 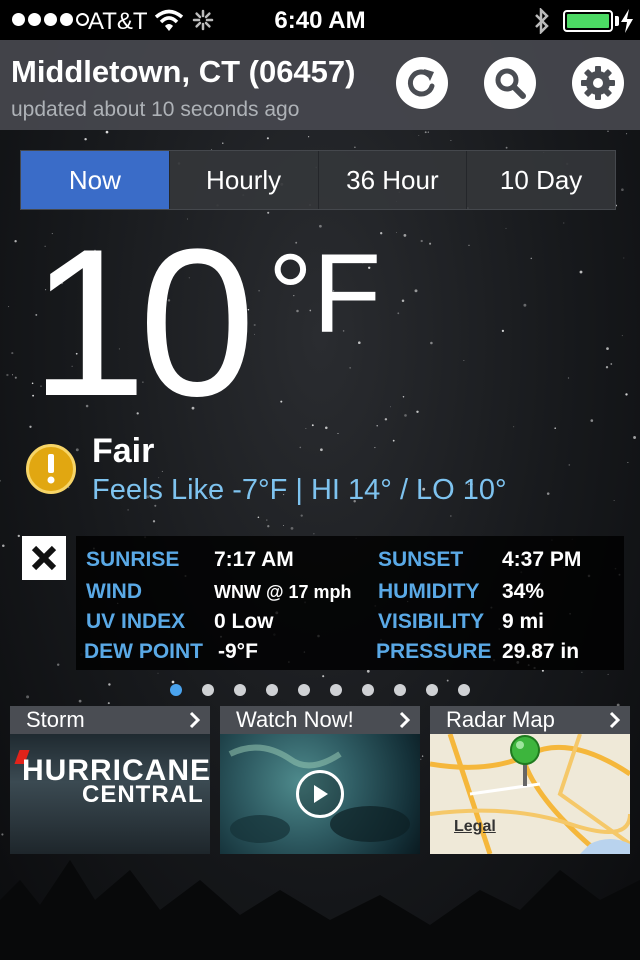 What do you see at coordinates (525, 760) in the screenshot?
I see `map-pin-icon` at bounding box center [525, 760].